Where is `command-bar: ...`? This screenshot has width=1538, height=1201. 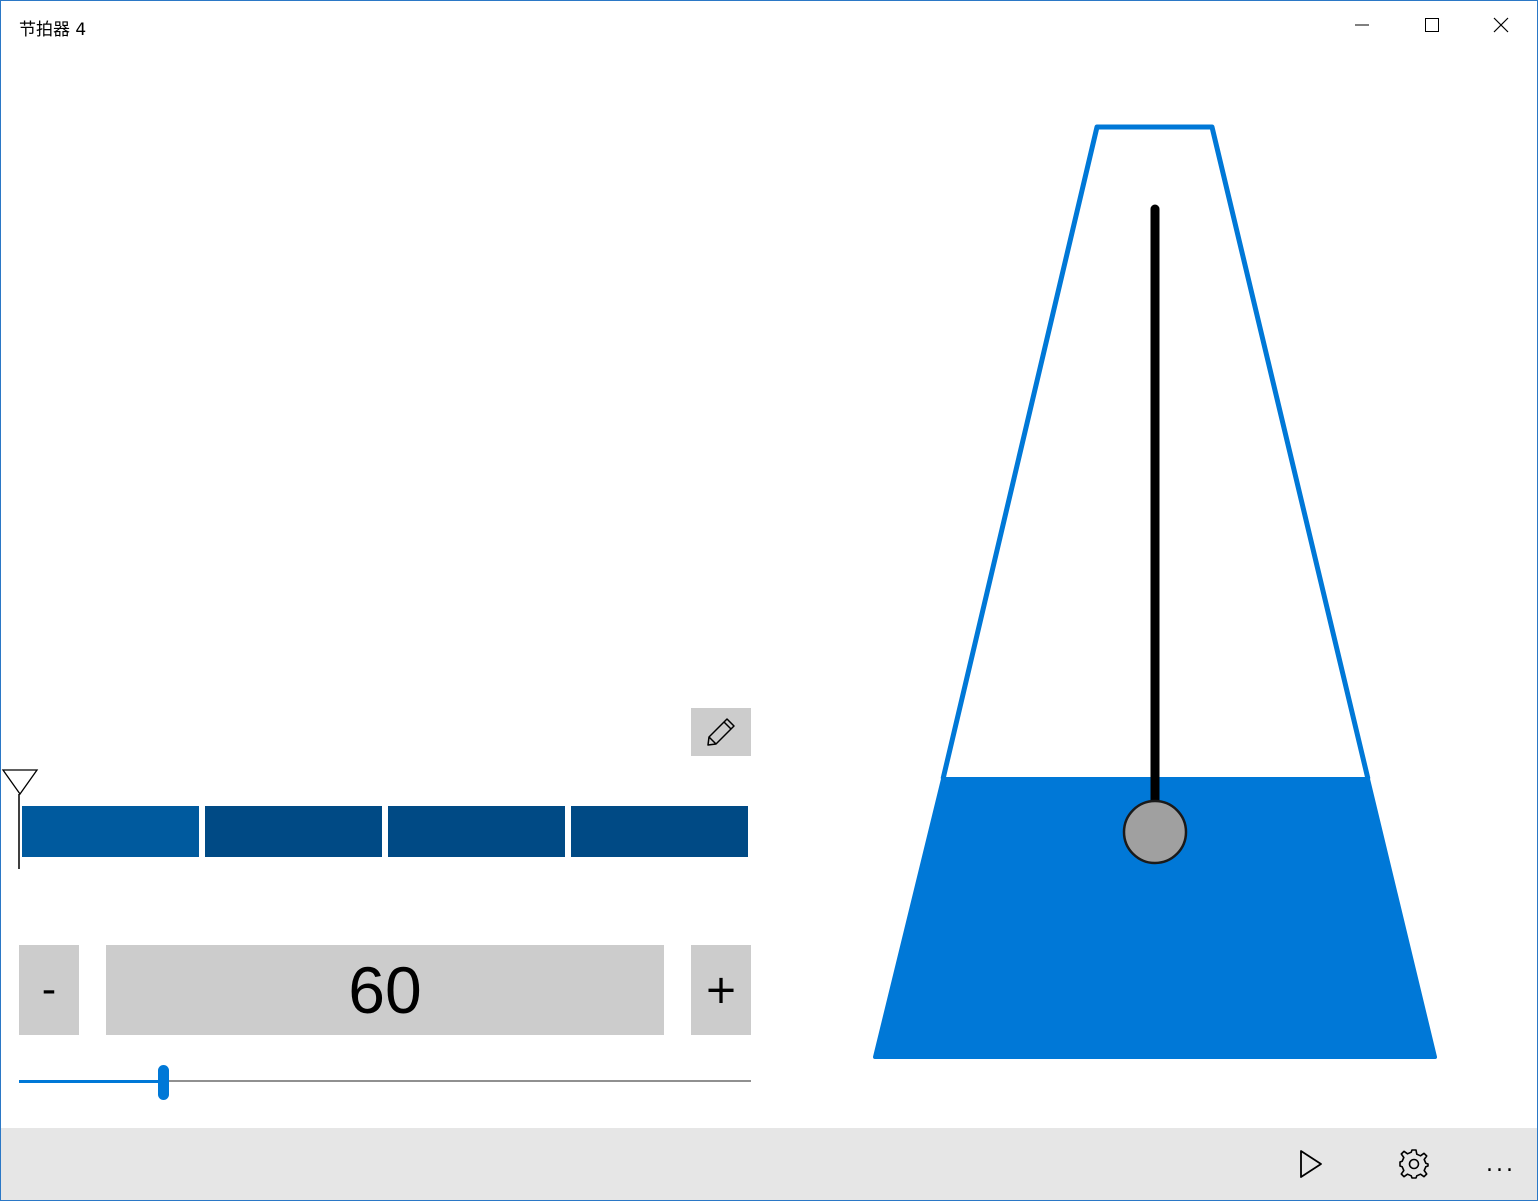
command-bar: ... is located at coordinates (769, 1164).